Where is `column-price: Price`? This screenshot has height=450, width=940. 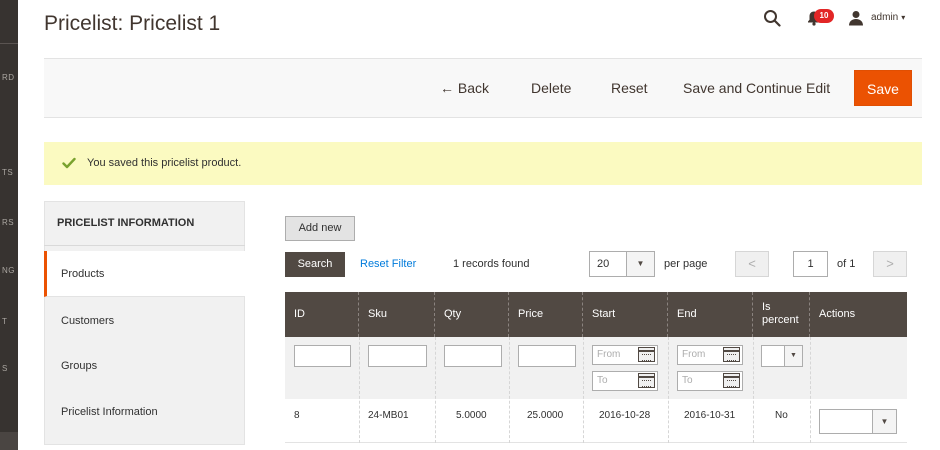 column-price: Price is located at coordinates (546, 314).